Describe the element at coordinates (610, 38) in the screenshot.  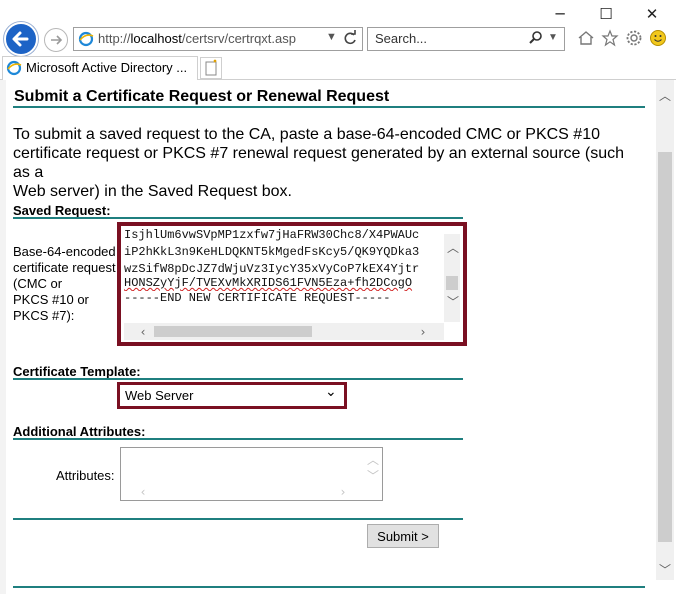
I see `favorites-star-icon` at that location.